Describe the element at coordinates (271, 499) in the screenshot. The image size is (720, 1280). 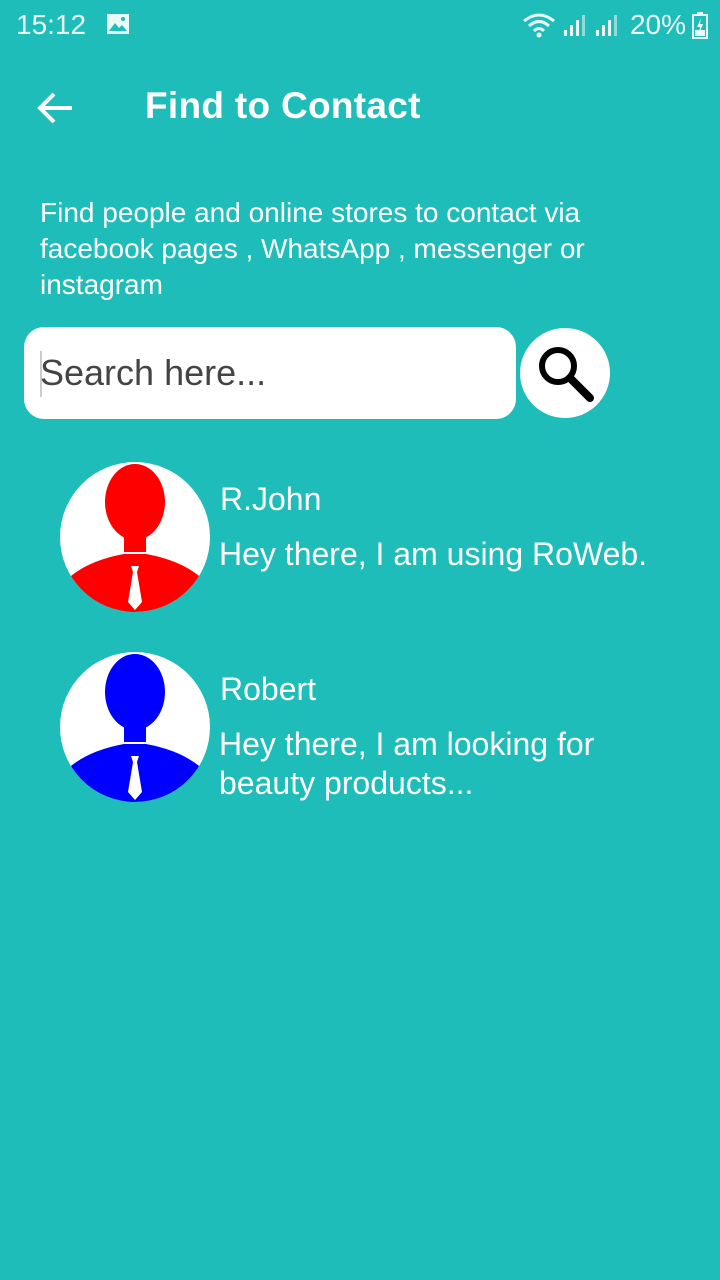
I see `contact-name: R.John` at that location.